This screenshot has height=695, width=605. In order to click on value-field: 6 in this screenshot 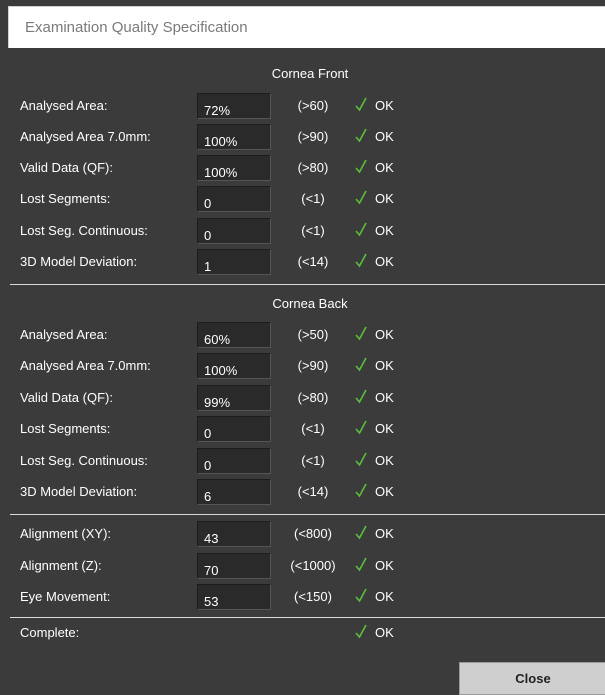, I will do `click(234, 492)`.